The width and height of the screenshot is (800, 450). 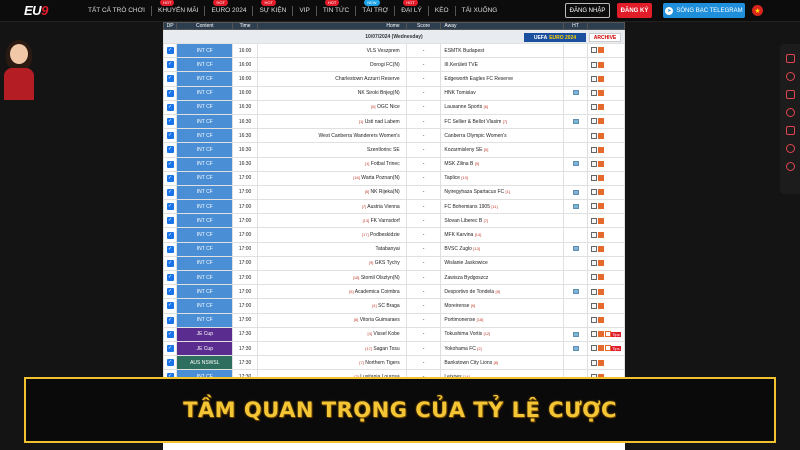 I want to click on away-team-cell: Edgeworth Eagles FC Reserve, so click(x=502, y=79).